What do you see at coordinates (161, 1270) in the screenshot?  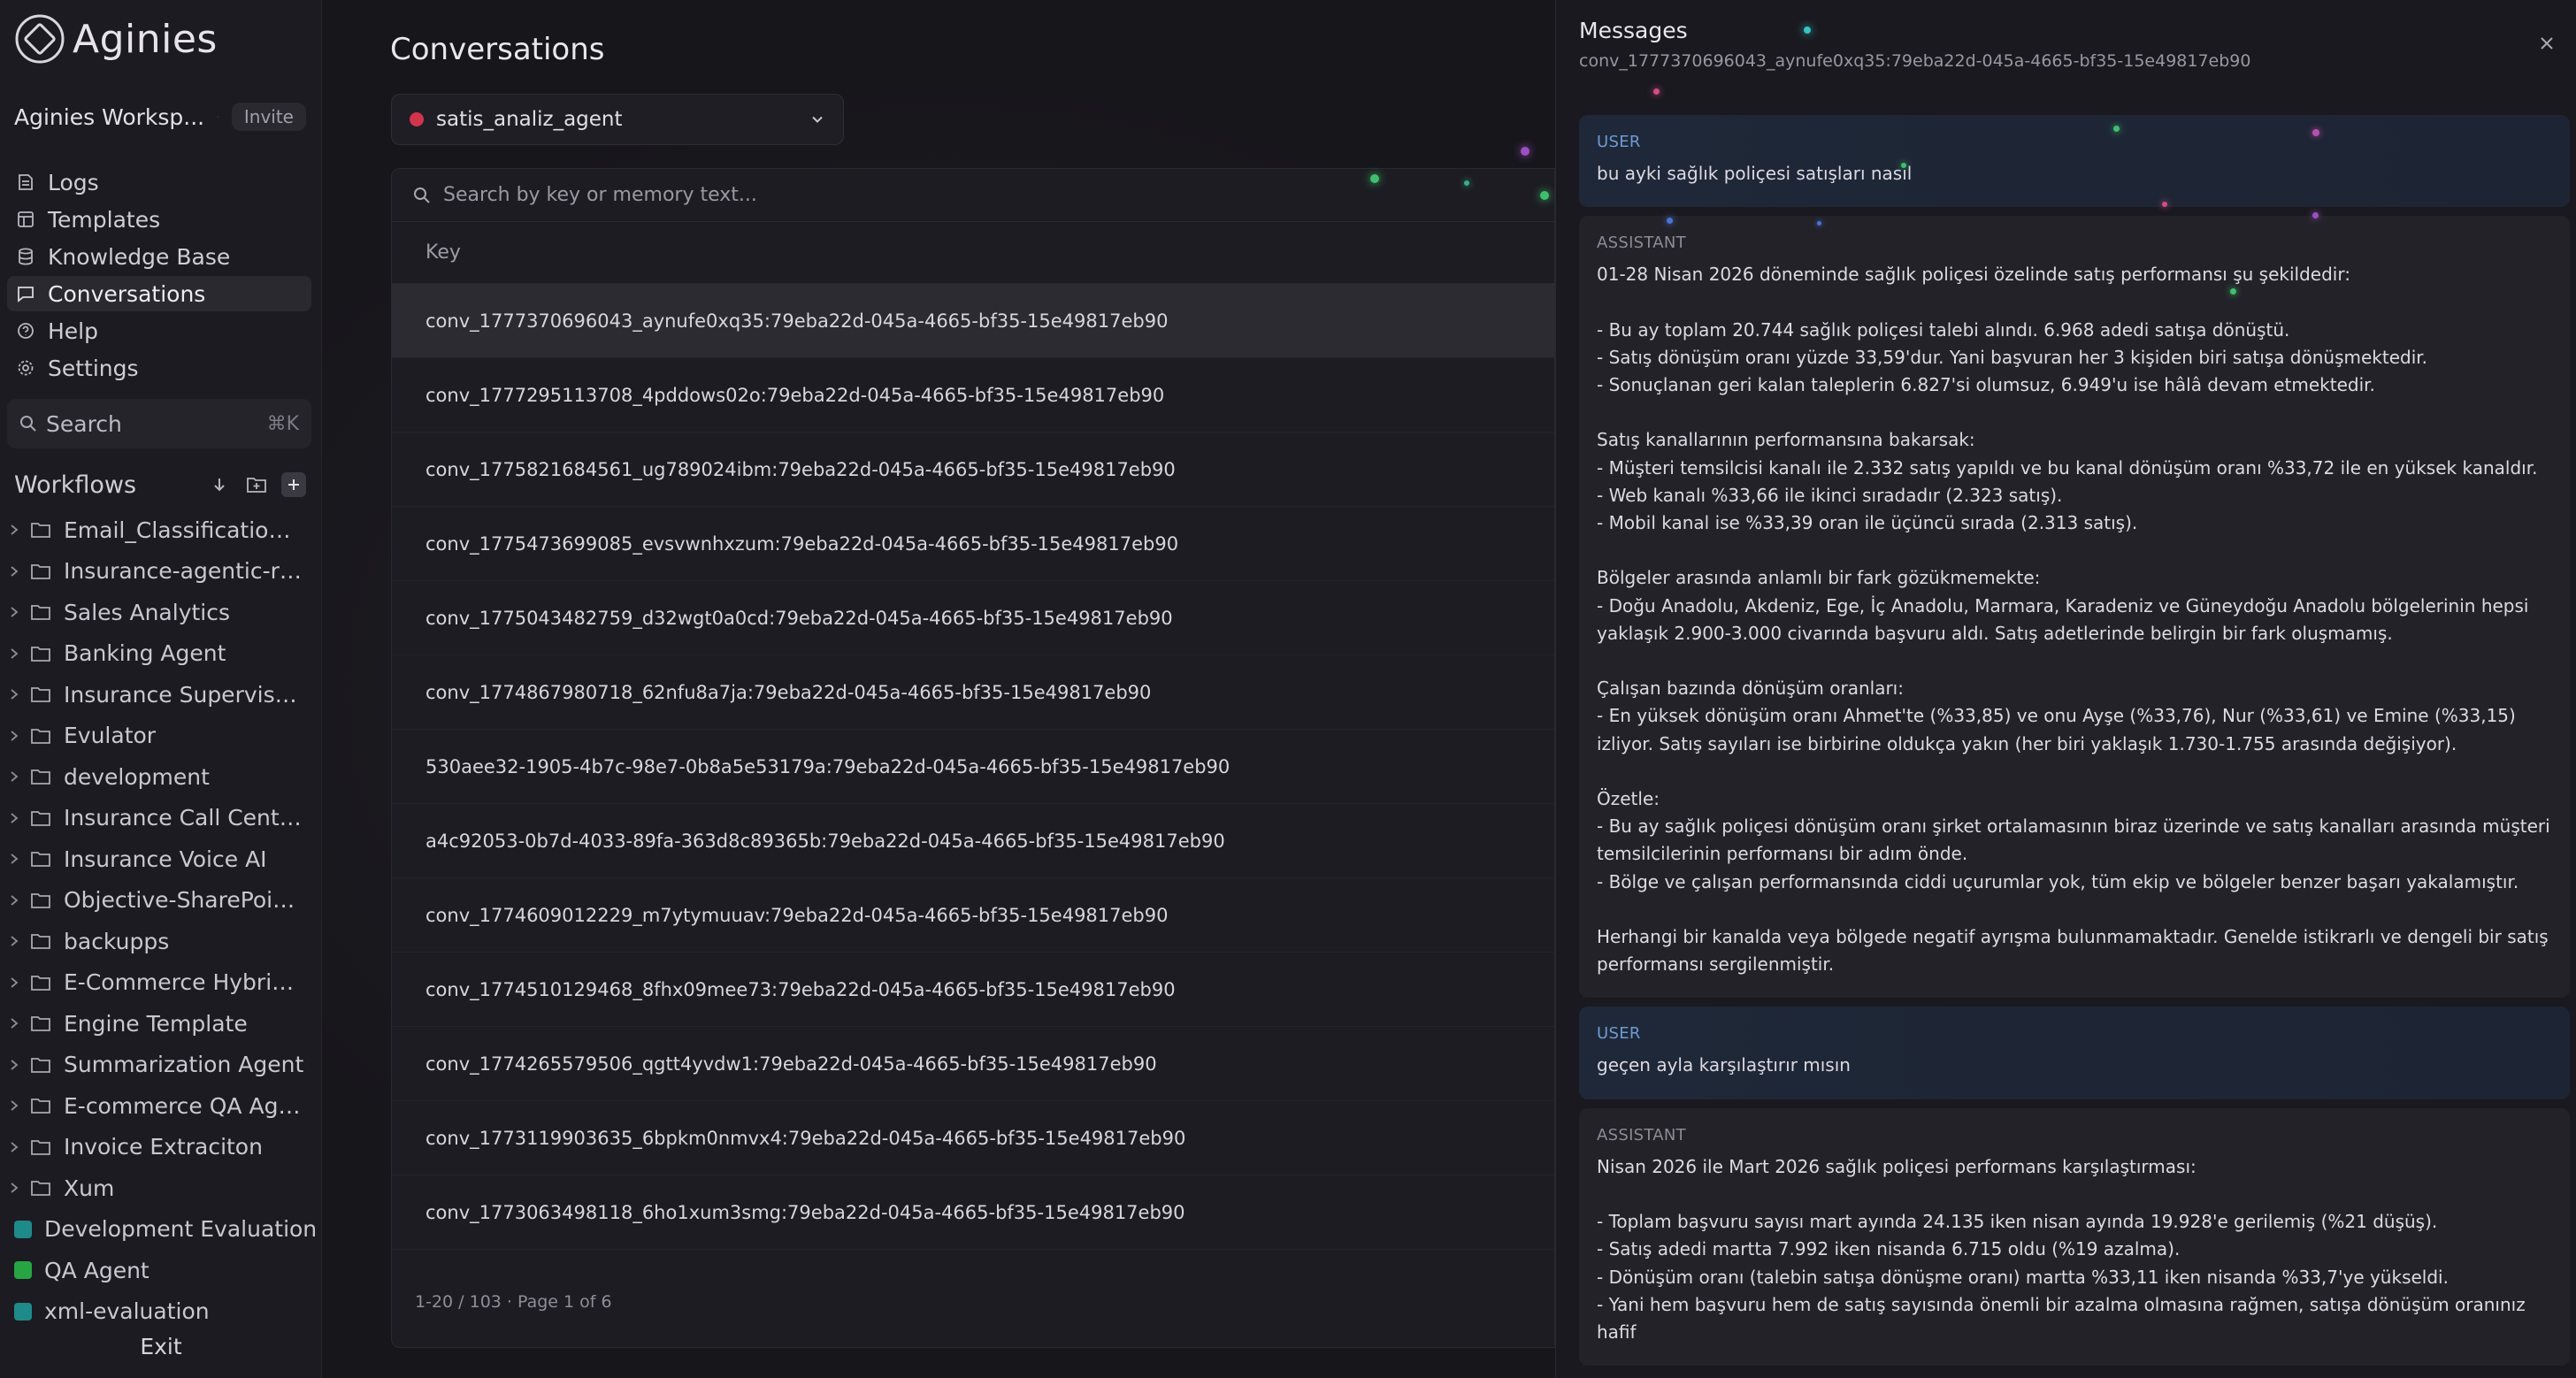 I see `evaluation-item: QA Agent` at bounding box center [161, 1270].